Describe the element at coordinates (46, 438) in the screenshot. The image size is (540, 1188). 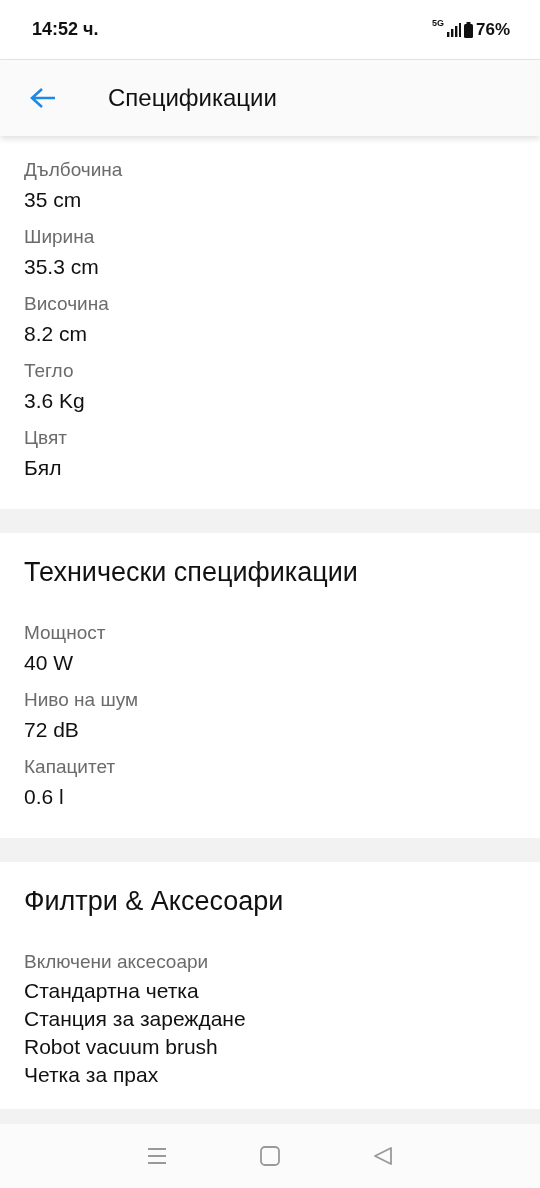
I see `spec-label: Цвят` at that location.